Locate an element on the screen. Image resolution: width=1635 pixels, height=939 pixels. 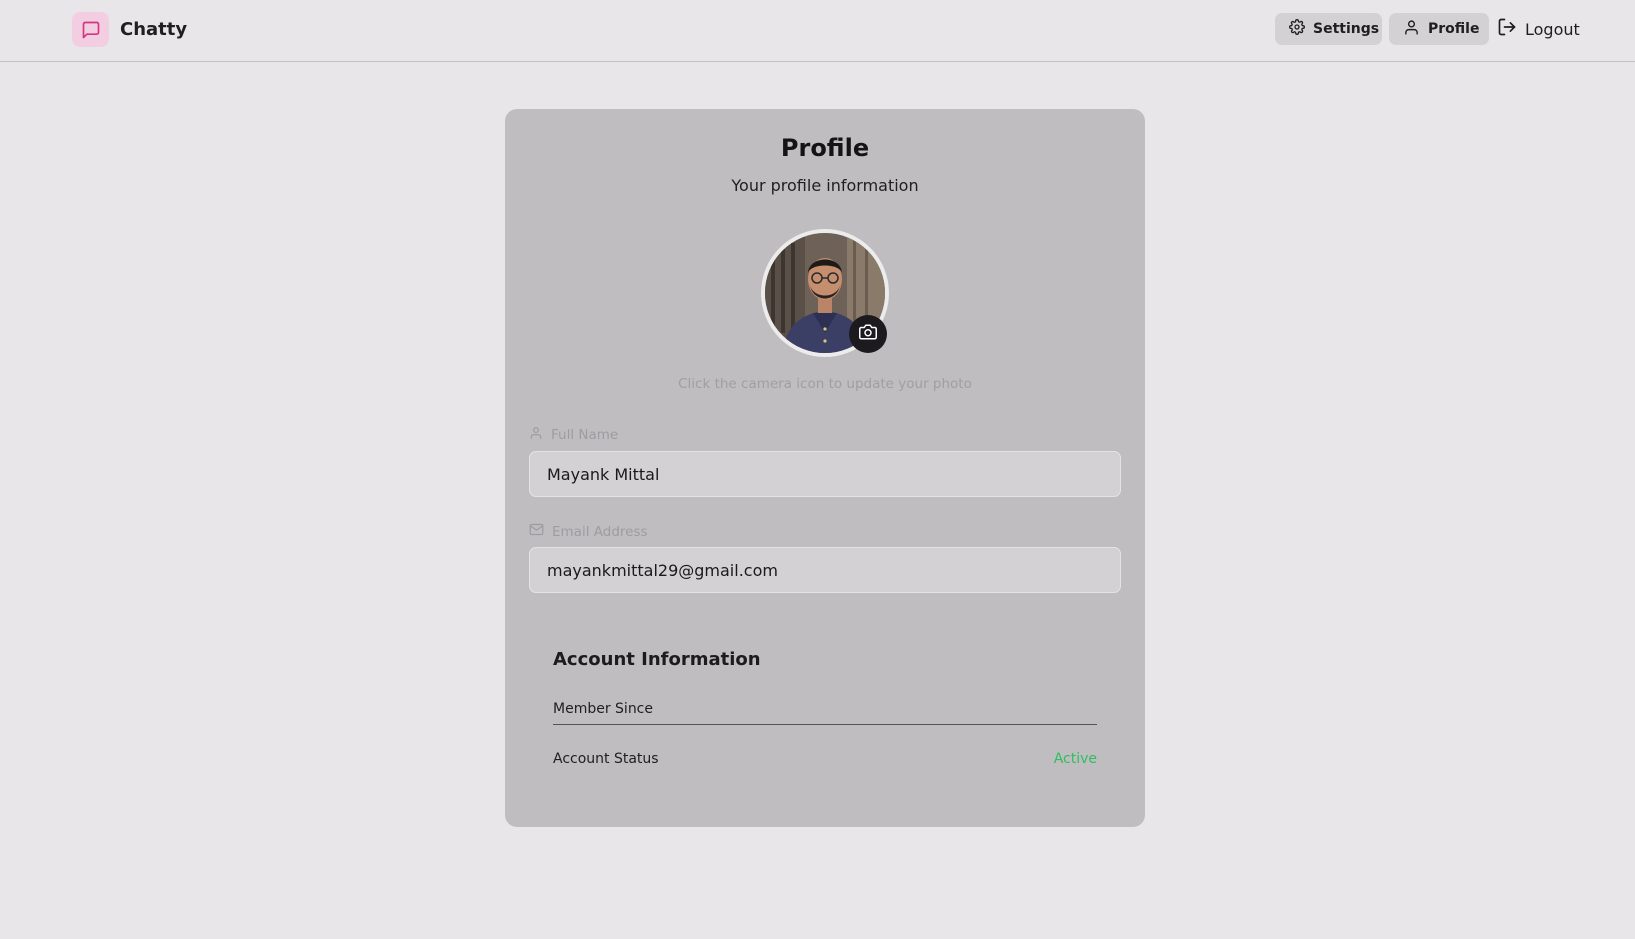
profile-label: Profile is located at coordinates (1454, 29).